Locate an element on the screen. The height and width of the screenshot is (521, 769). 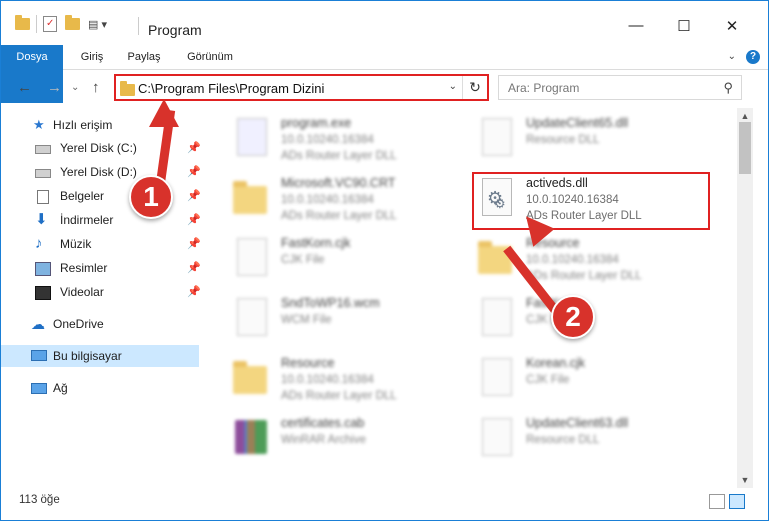
scroll-down-icon: ▼ is located at coordinates (745, 480).